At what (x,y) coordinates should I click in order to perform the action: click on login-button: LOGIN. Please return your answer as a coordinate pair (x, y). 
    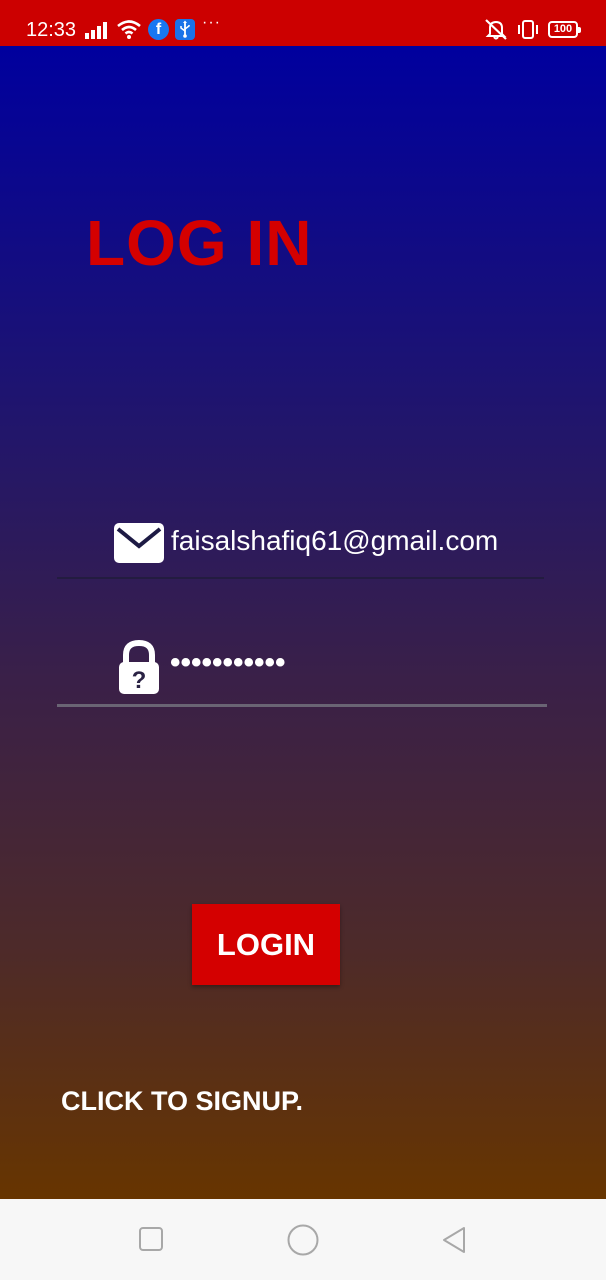
    Looking at the image, I should click on (266, 944).